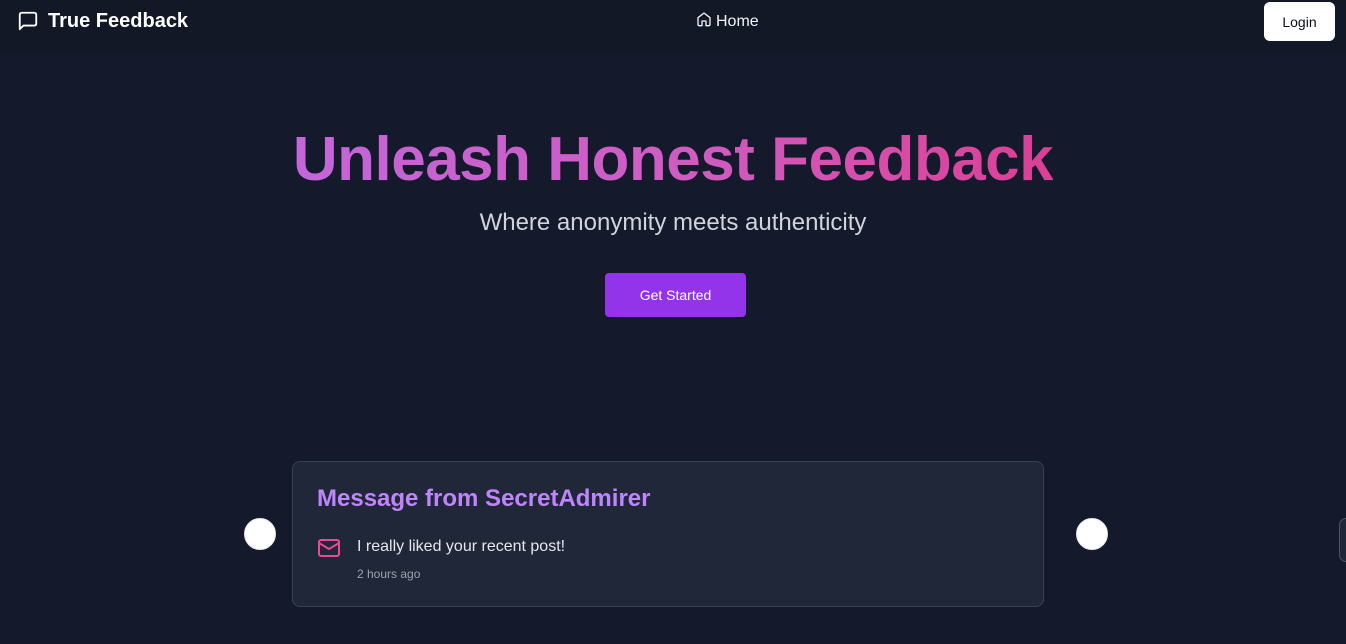 This screenshot has height=644, width=1346. I want to click on brand-link: True Feedback, so click(102, 21).